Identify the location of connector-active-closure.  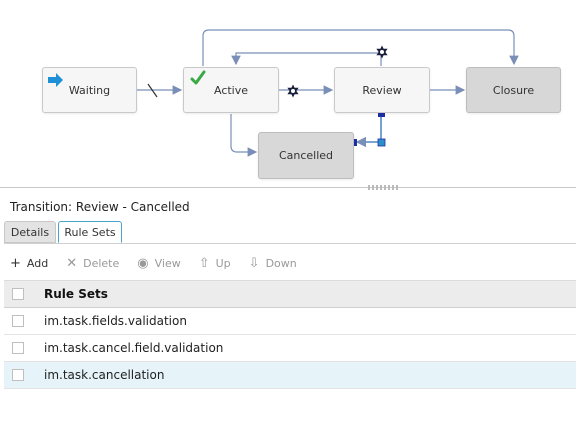
(360, 47).